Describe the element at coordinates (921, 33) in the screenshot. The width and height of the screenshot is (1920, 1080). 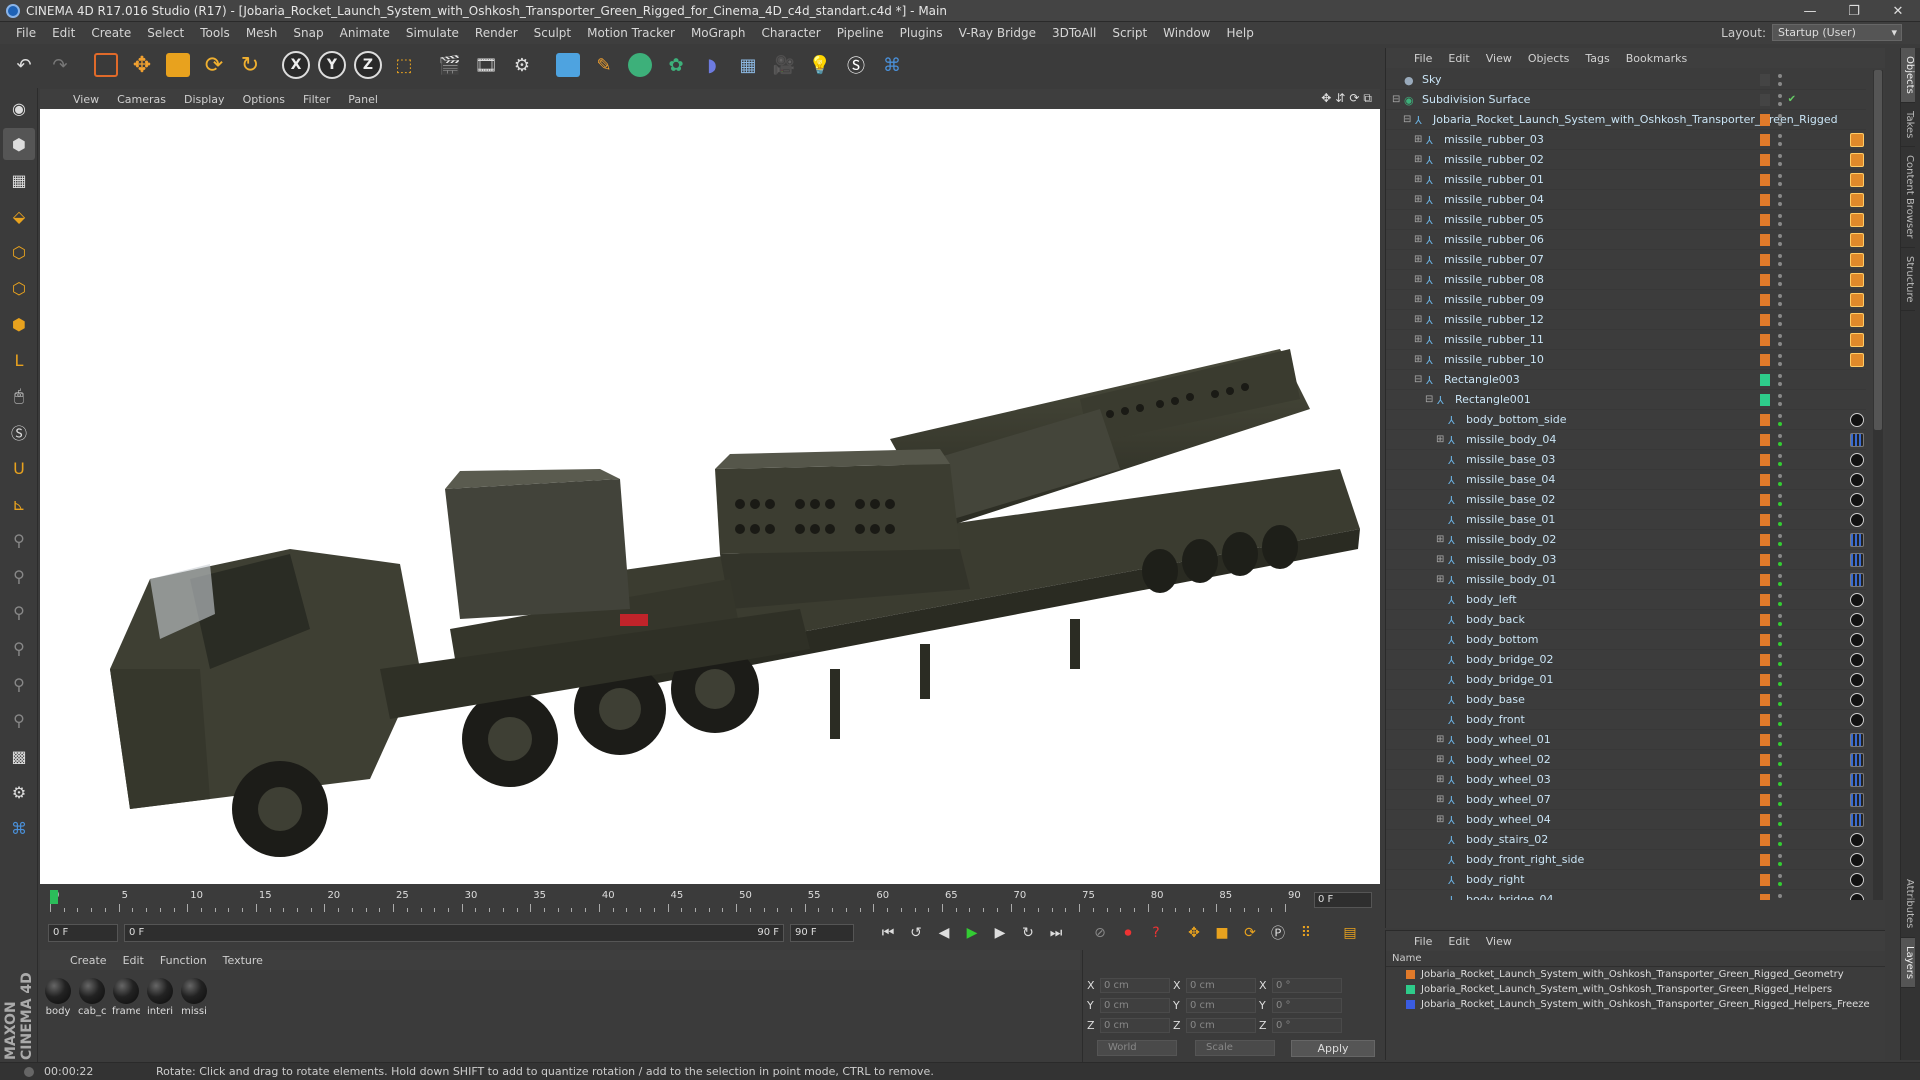
I see `menu-plugins: Plugins` at that location.